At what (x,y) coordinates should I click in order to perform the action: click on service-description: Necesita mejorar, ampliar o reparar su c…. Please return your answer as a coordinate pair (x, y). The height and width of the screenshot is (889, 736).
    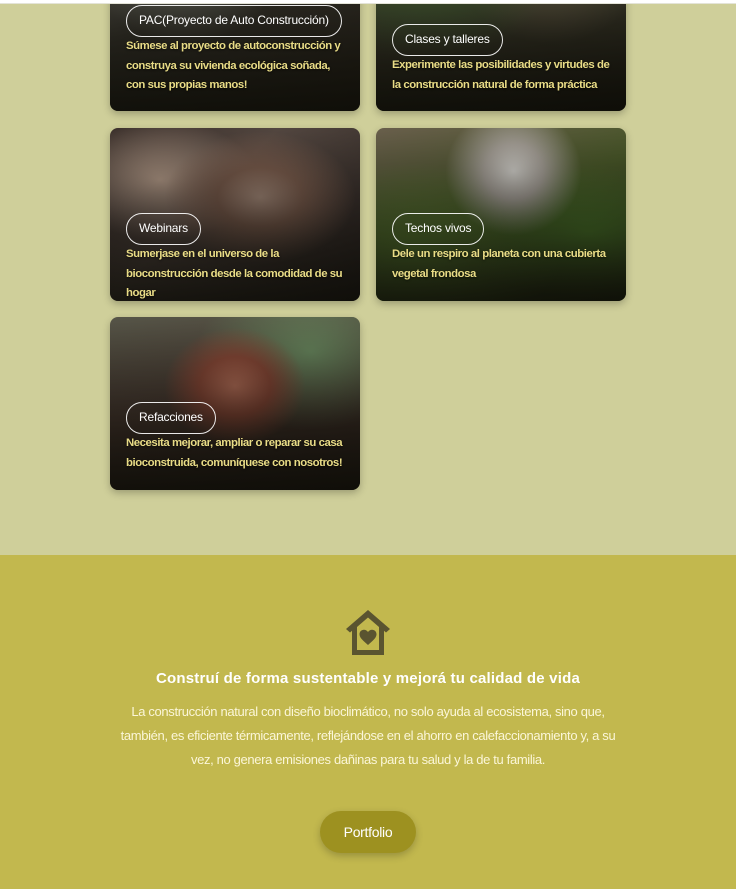
    Looking at the image, I should click on (234, 453).